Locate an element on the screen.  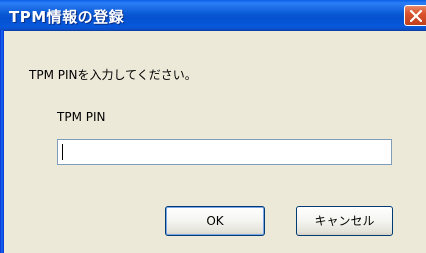
close-icon is located at coordinates (416, 16).